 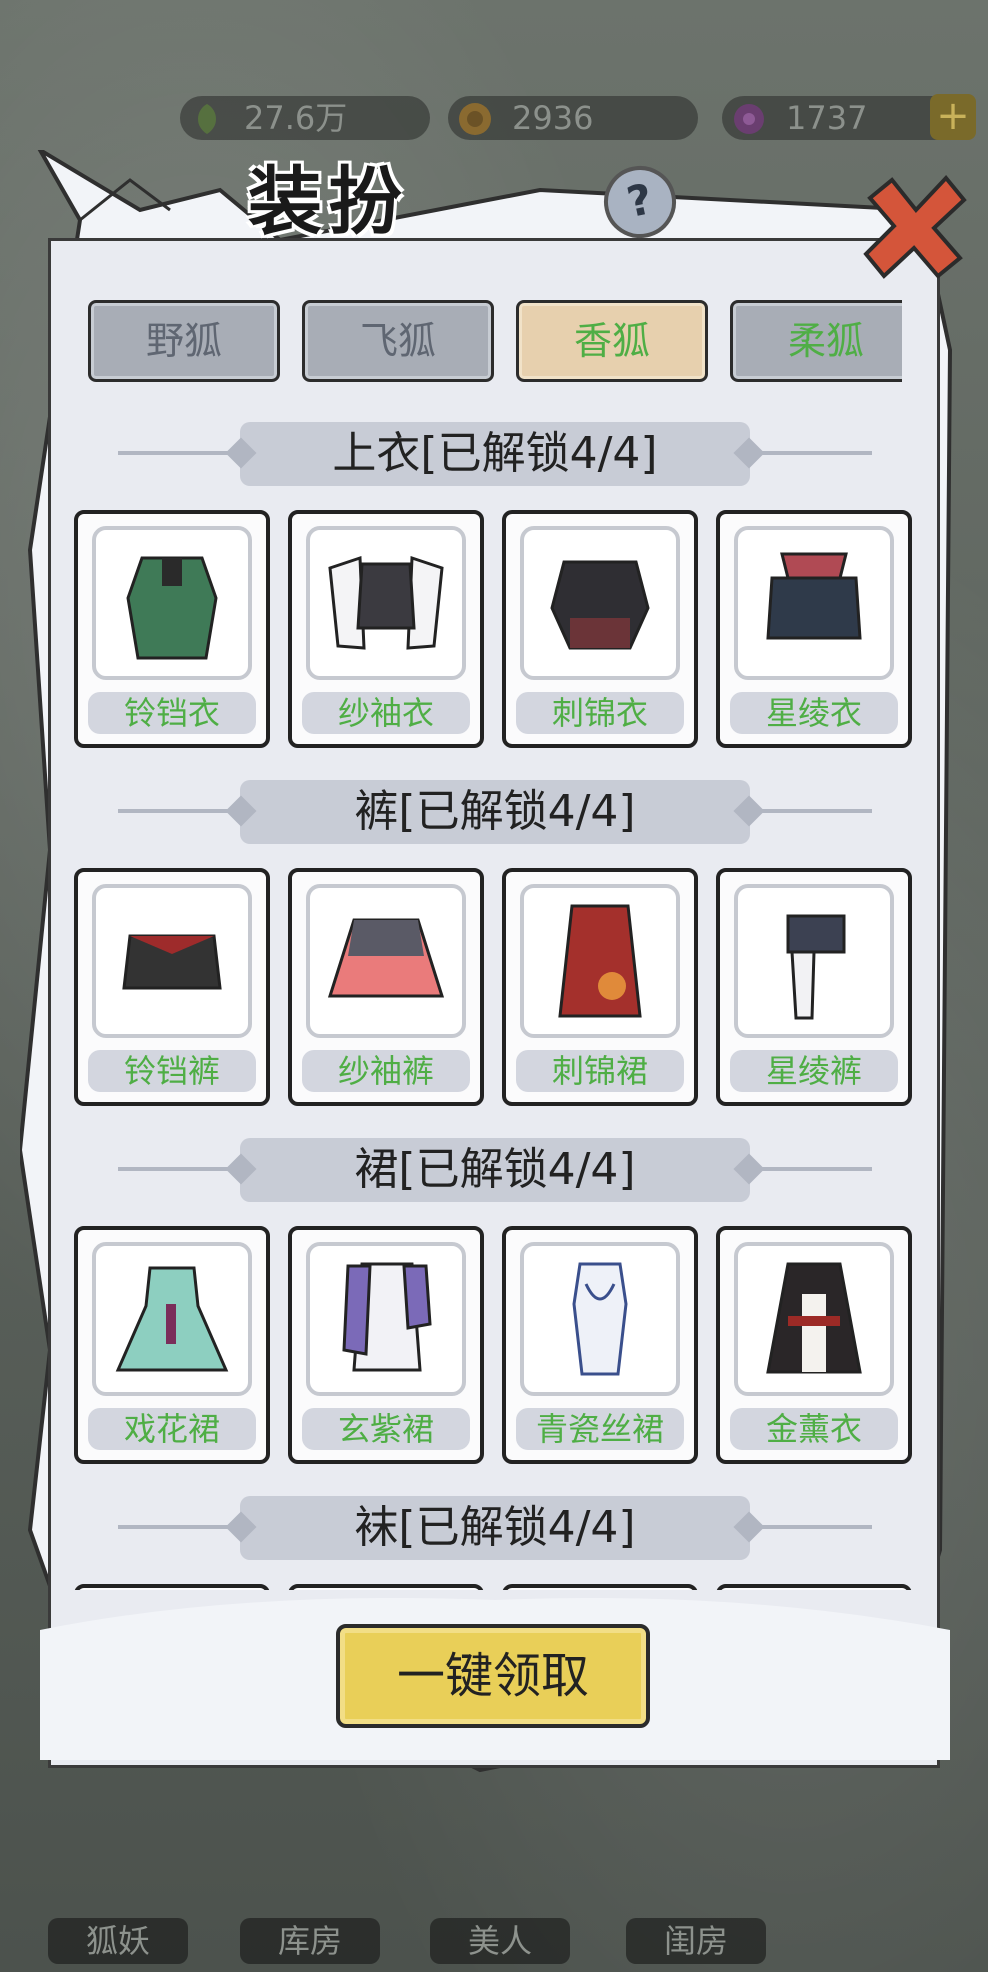 What do you see at coordinates (172, 608) in the screenshot?
I see `green-jacket-icon` at bounding box center [172, 608].